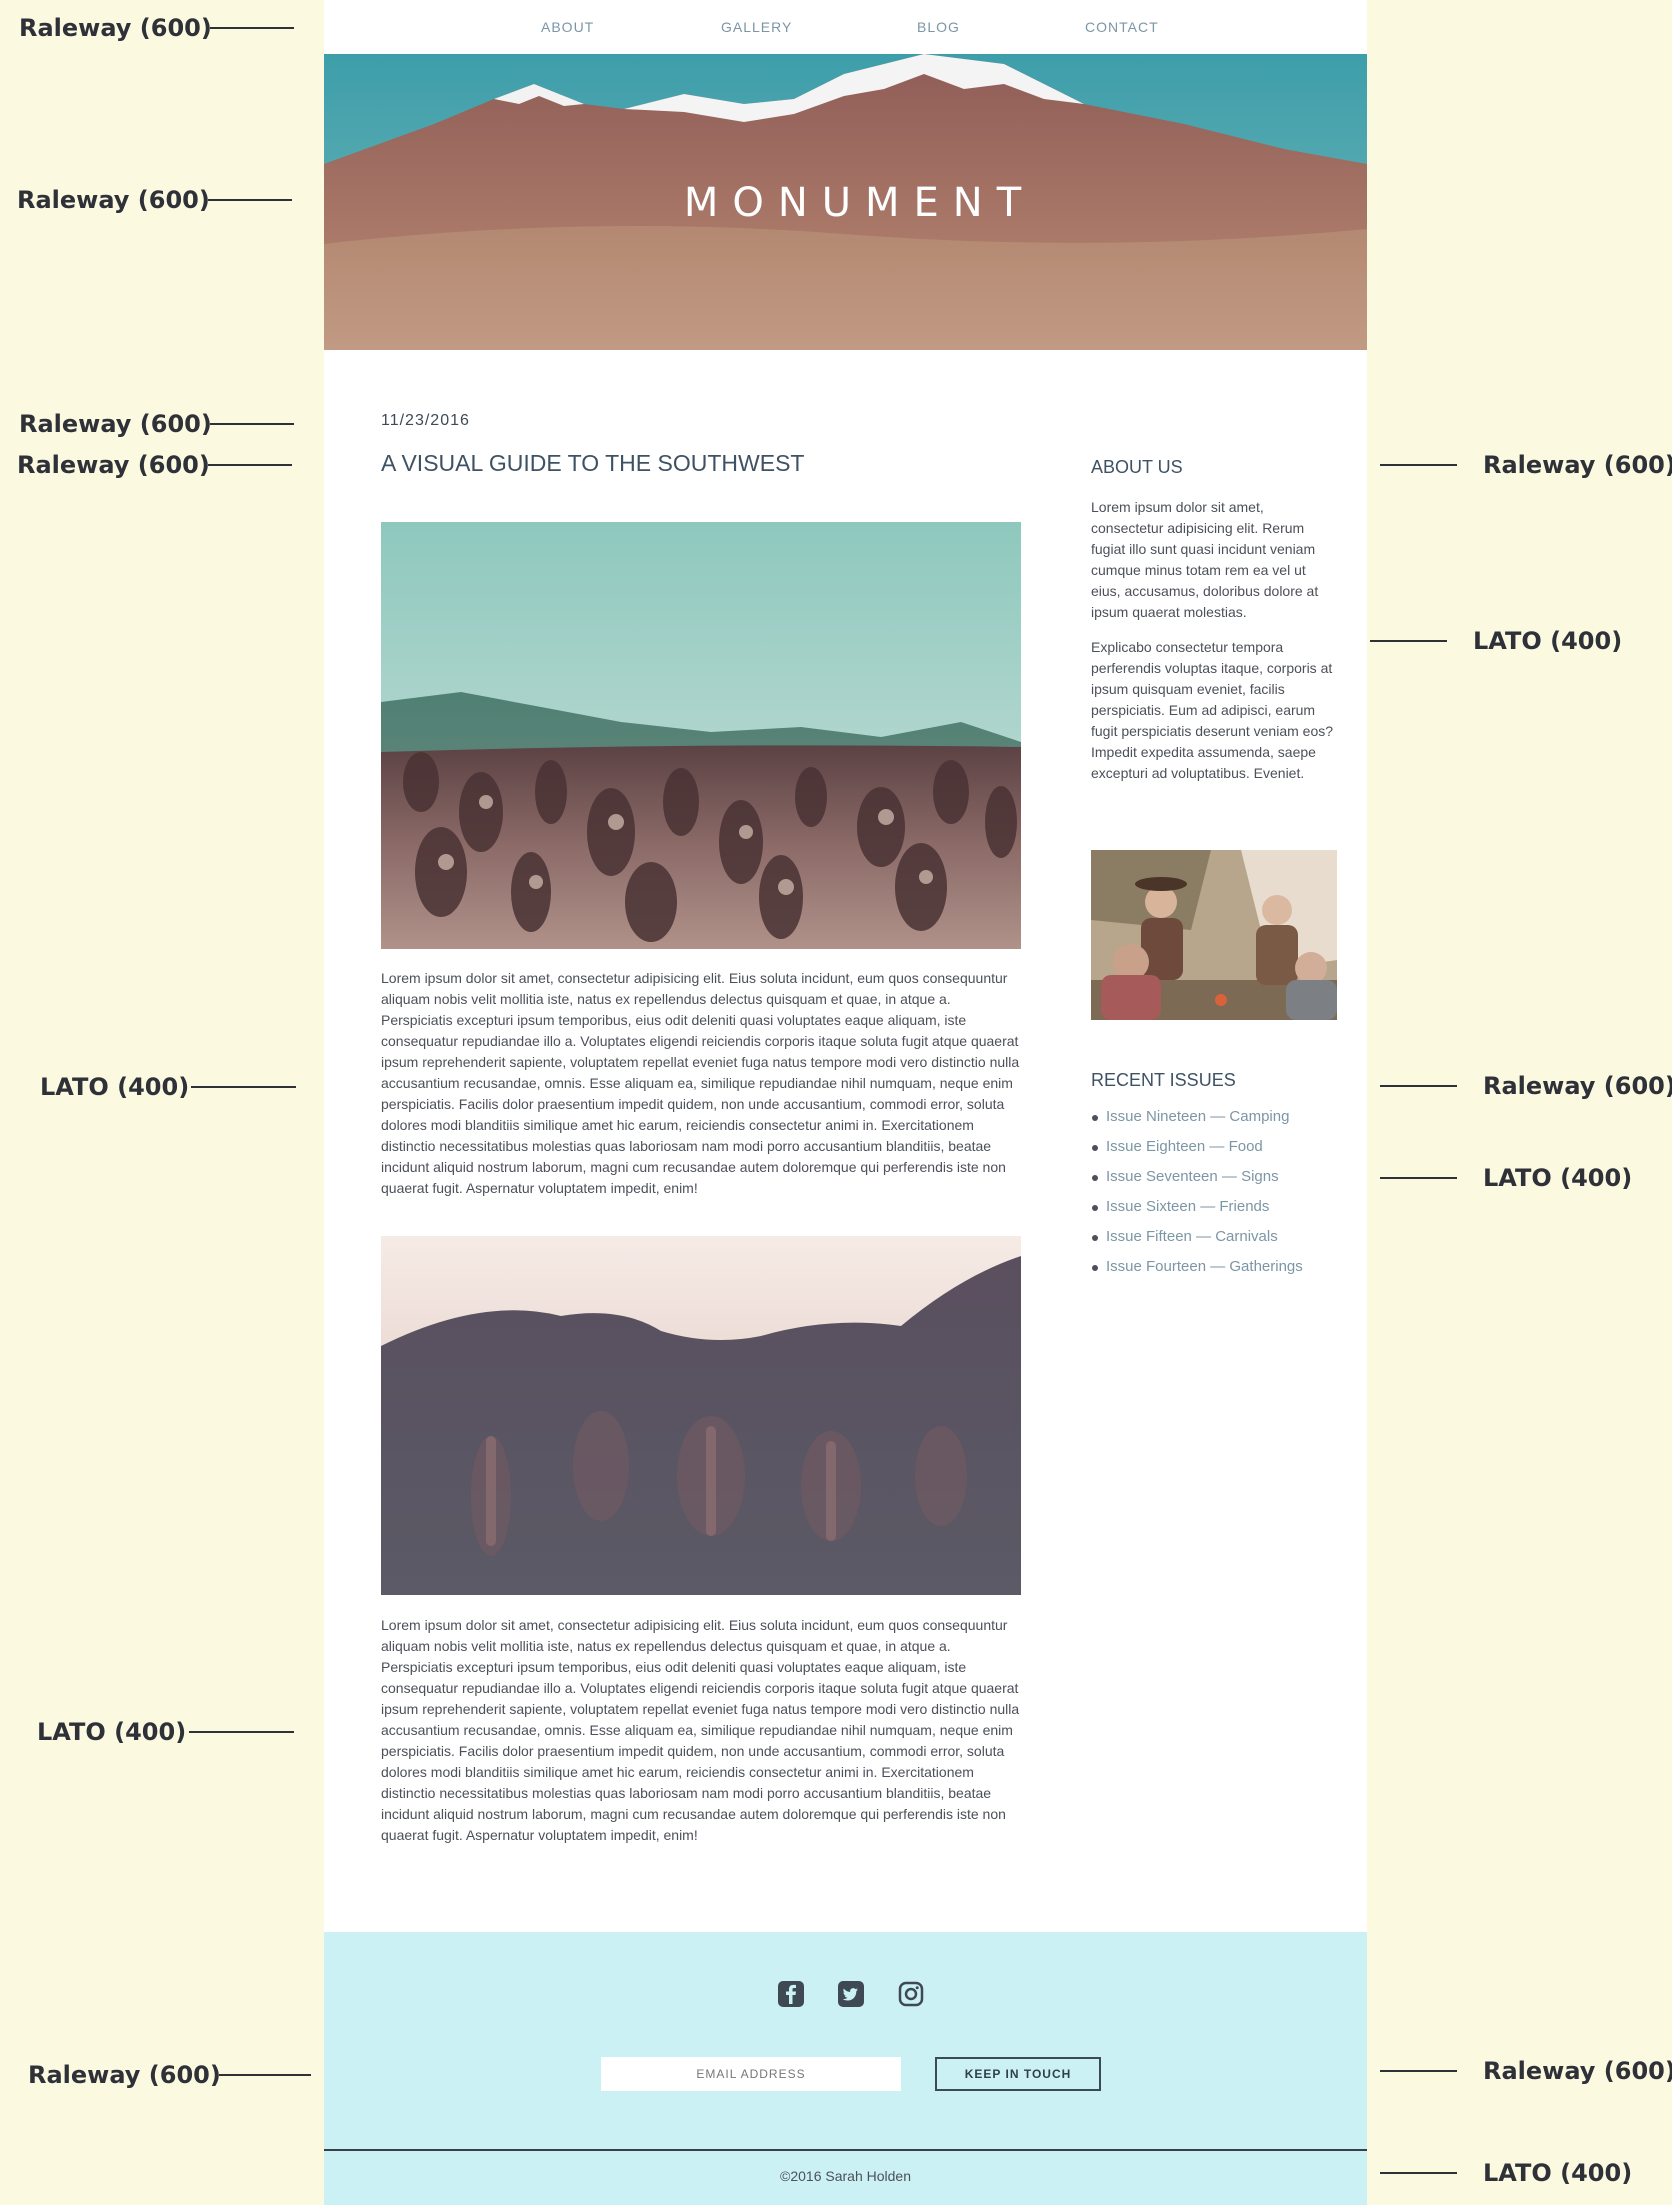 This screenshot has width=1672, height=2205. What do you see at coordinates (791, 1994) in the screenshot?
I see `facebook-icon` at bounding box center [791, 1994].